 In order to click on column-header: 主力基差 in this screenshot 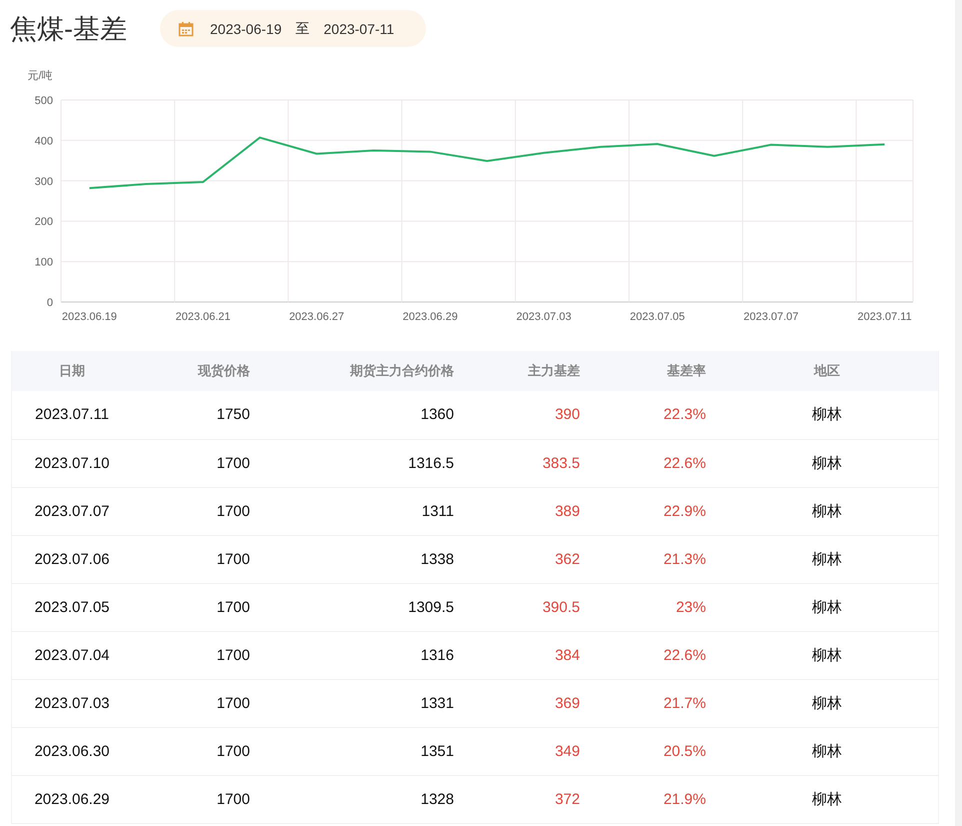, I will do `click(527, 371)`.